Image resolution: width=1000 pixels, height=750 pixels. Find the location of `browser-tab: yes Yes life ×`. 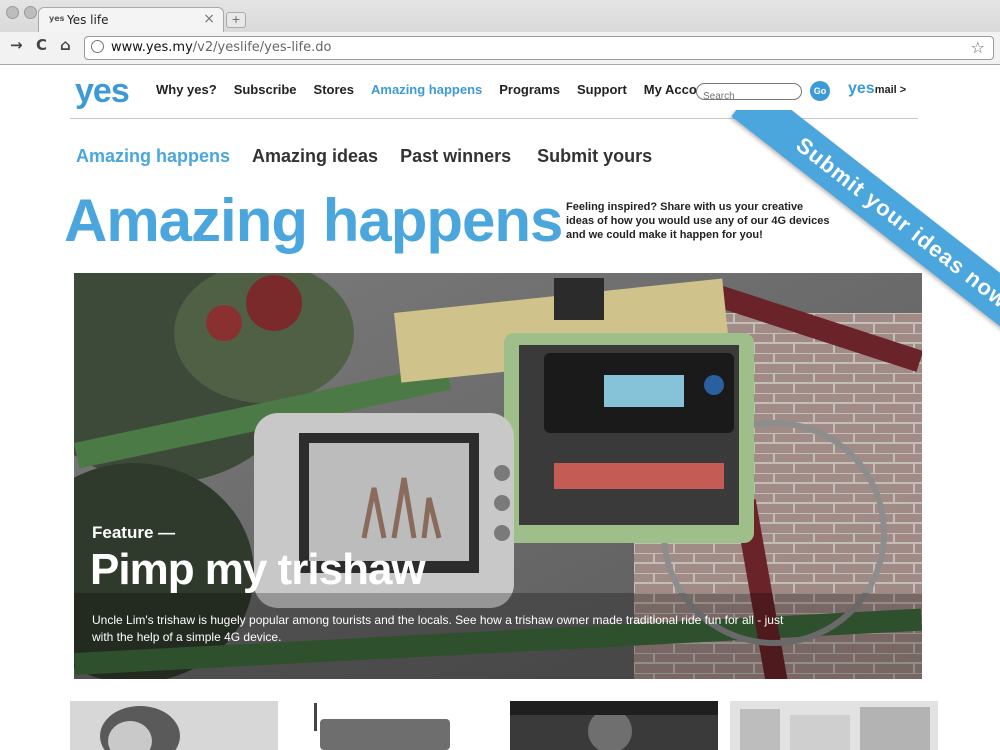

browser-tab: yes Yes life × is located at coordinates (131, 20).